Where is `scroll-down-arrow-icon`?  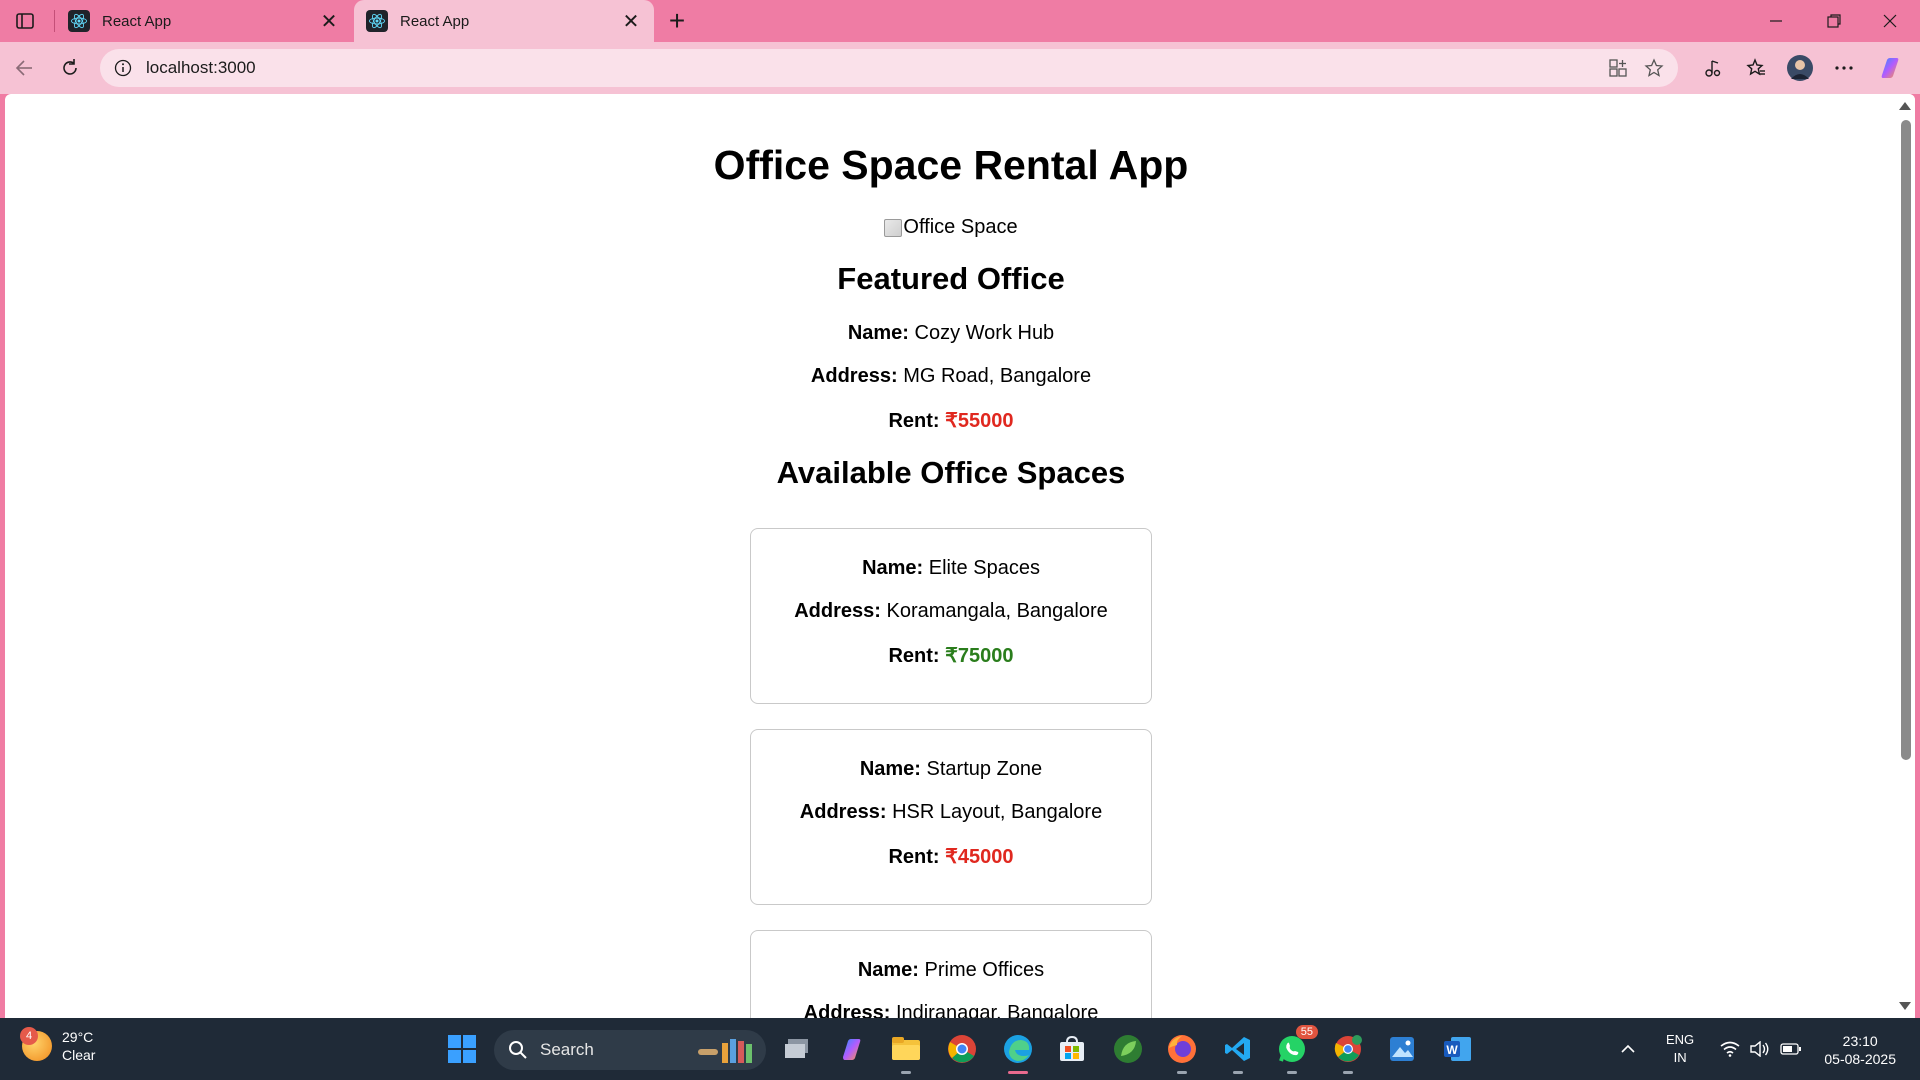 scroll-down-arrow-icon is located at coordinates (1905, 1006).